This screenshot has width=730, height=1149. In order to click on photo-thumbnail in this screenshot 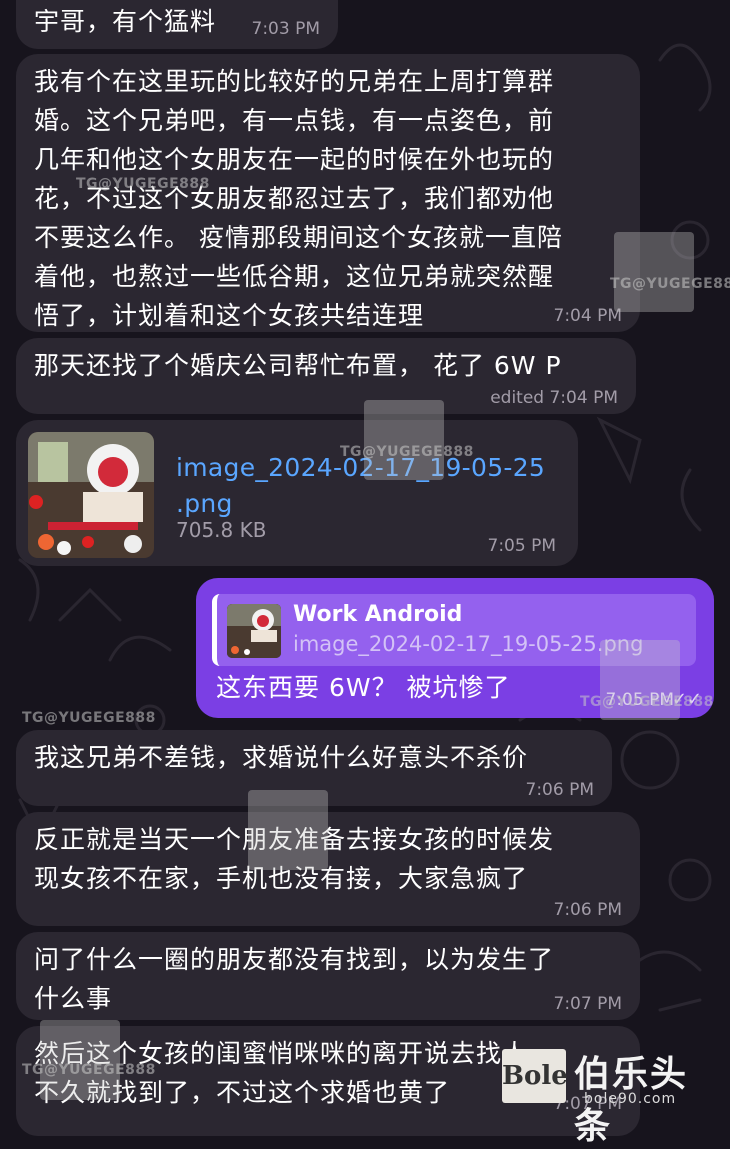, I will do `click(91, 495)`.